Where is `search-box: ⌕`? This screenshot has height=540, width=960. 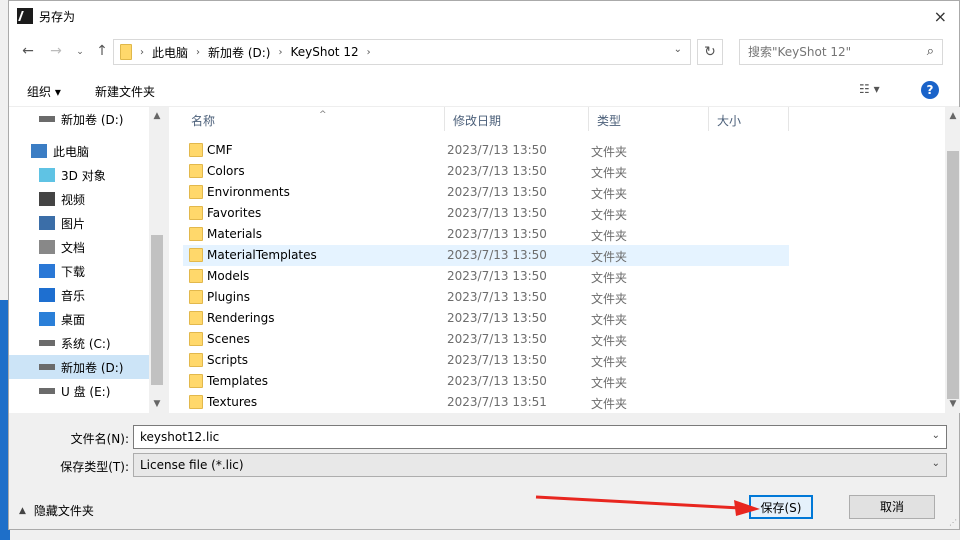 search-box: ⌕ is located at coordinates (841, 52).